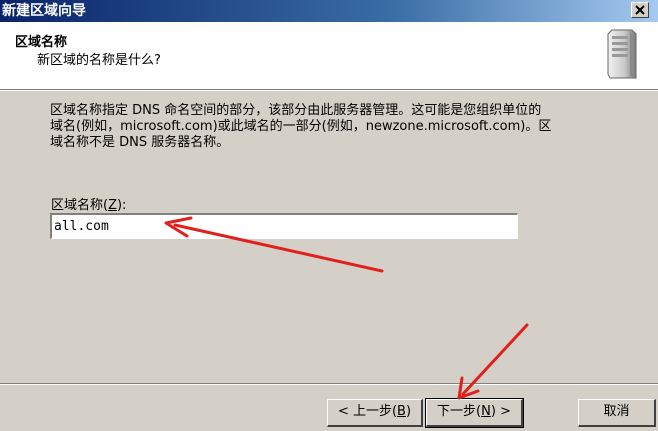  I want to click on close-icon, so click(640, 10).